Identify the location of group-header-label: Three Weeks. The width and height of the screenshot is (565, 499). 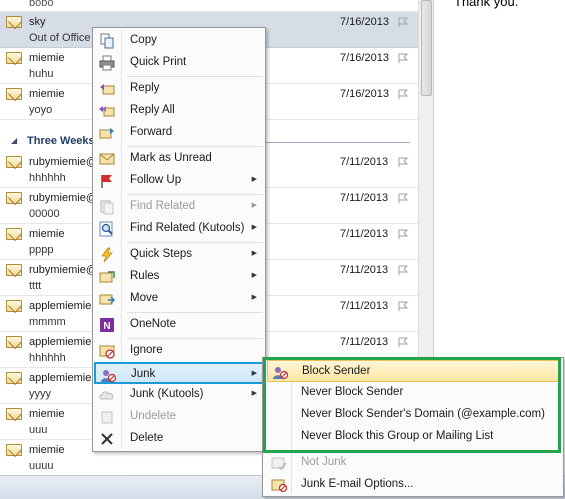
(61, 141).